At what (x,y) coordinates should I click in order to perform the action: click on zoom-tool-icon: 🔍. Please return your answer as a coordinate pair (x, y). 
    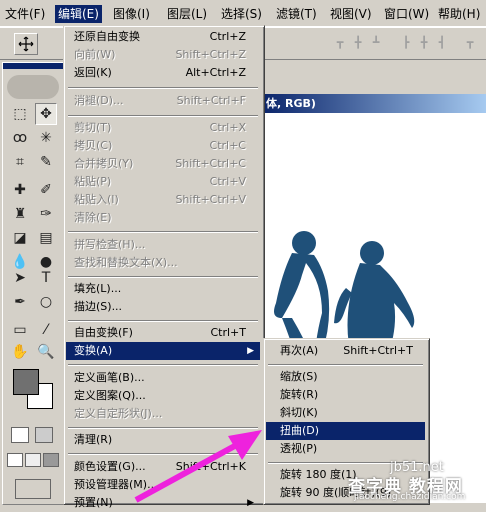
    Looking at the image, I should click on (46, 352).